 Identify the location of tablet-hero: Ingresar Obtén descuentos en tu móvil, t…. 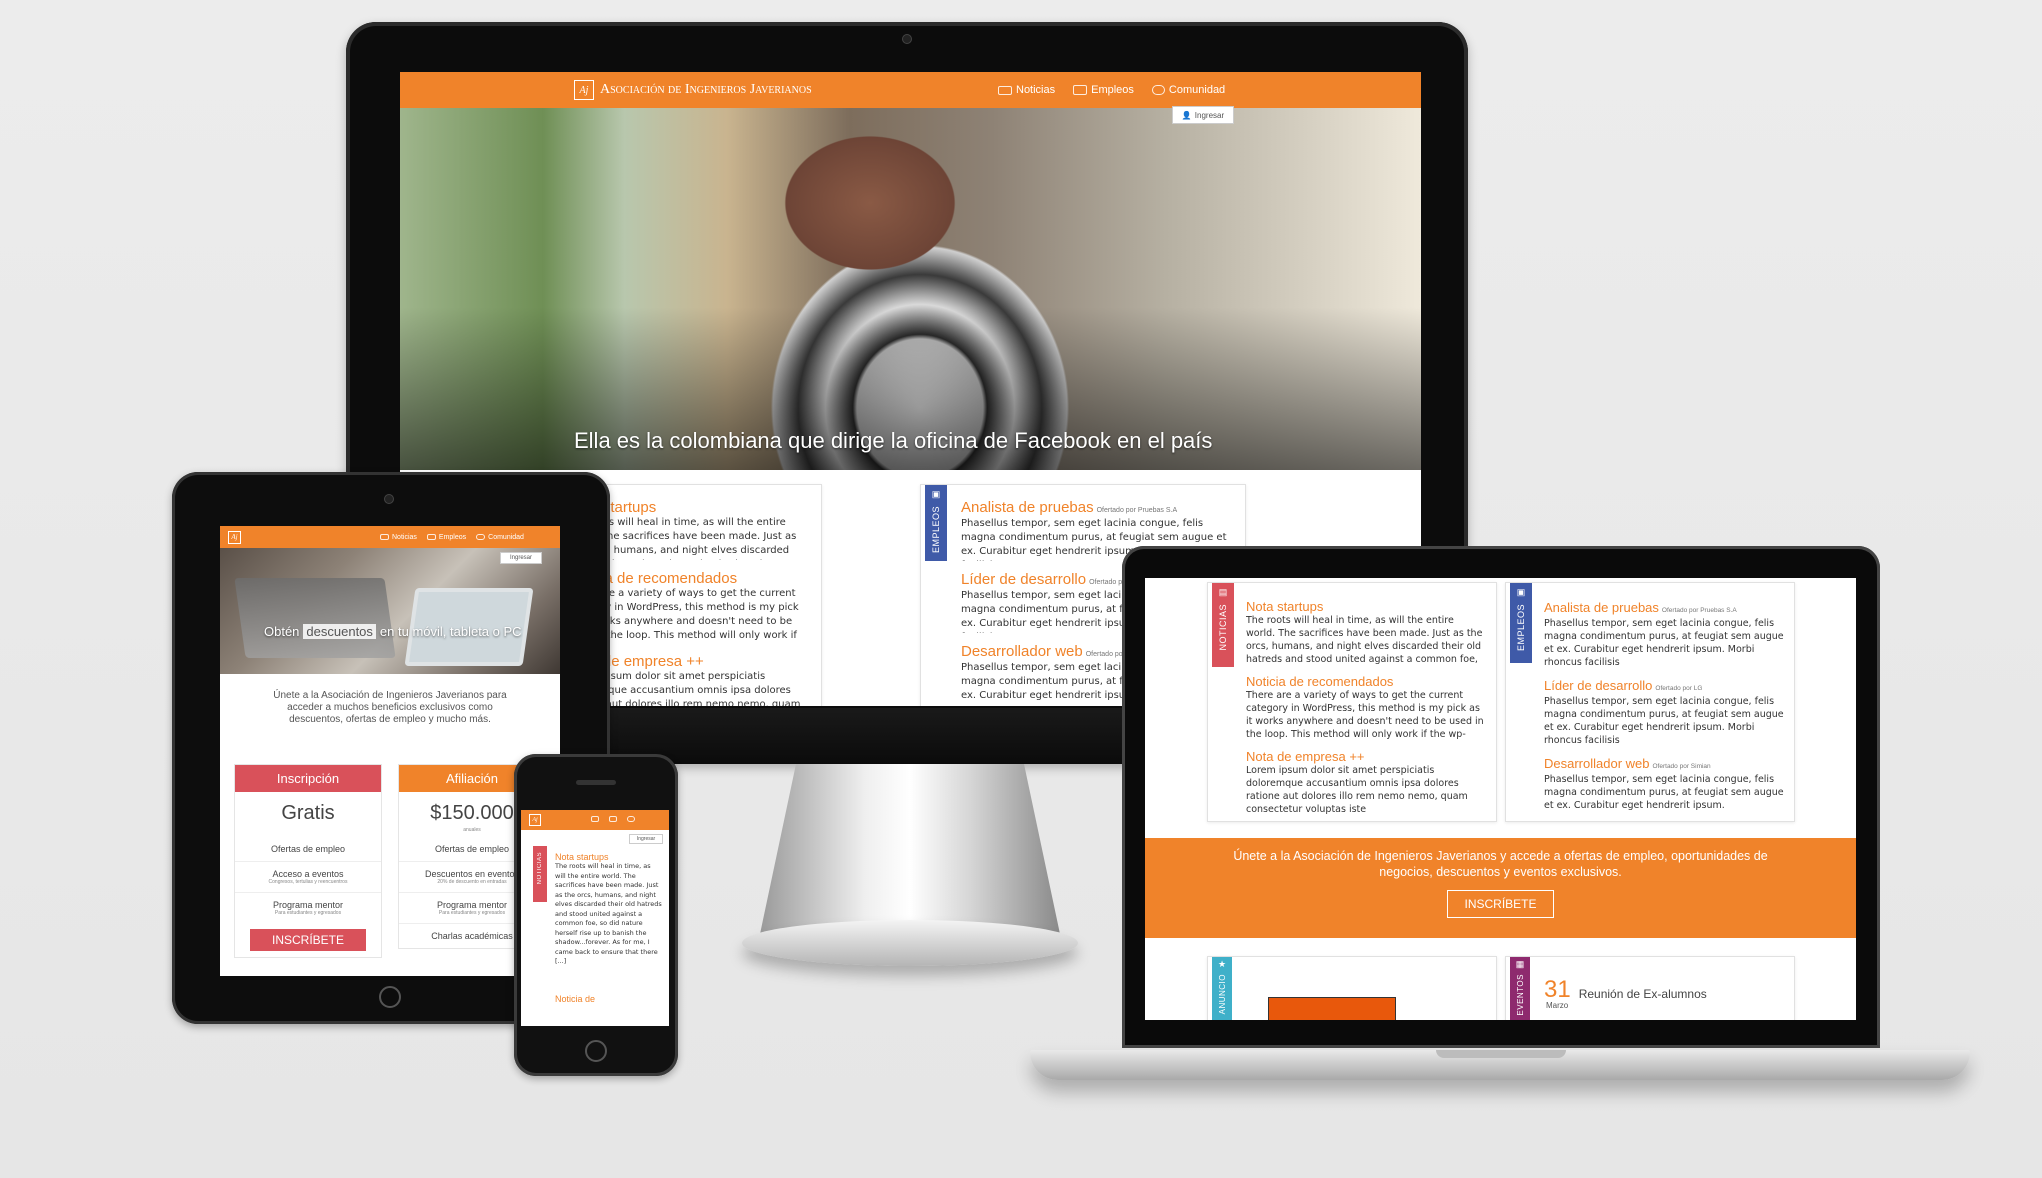
(390, 611).